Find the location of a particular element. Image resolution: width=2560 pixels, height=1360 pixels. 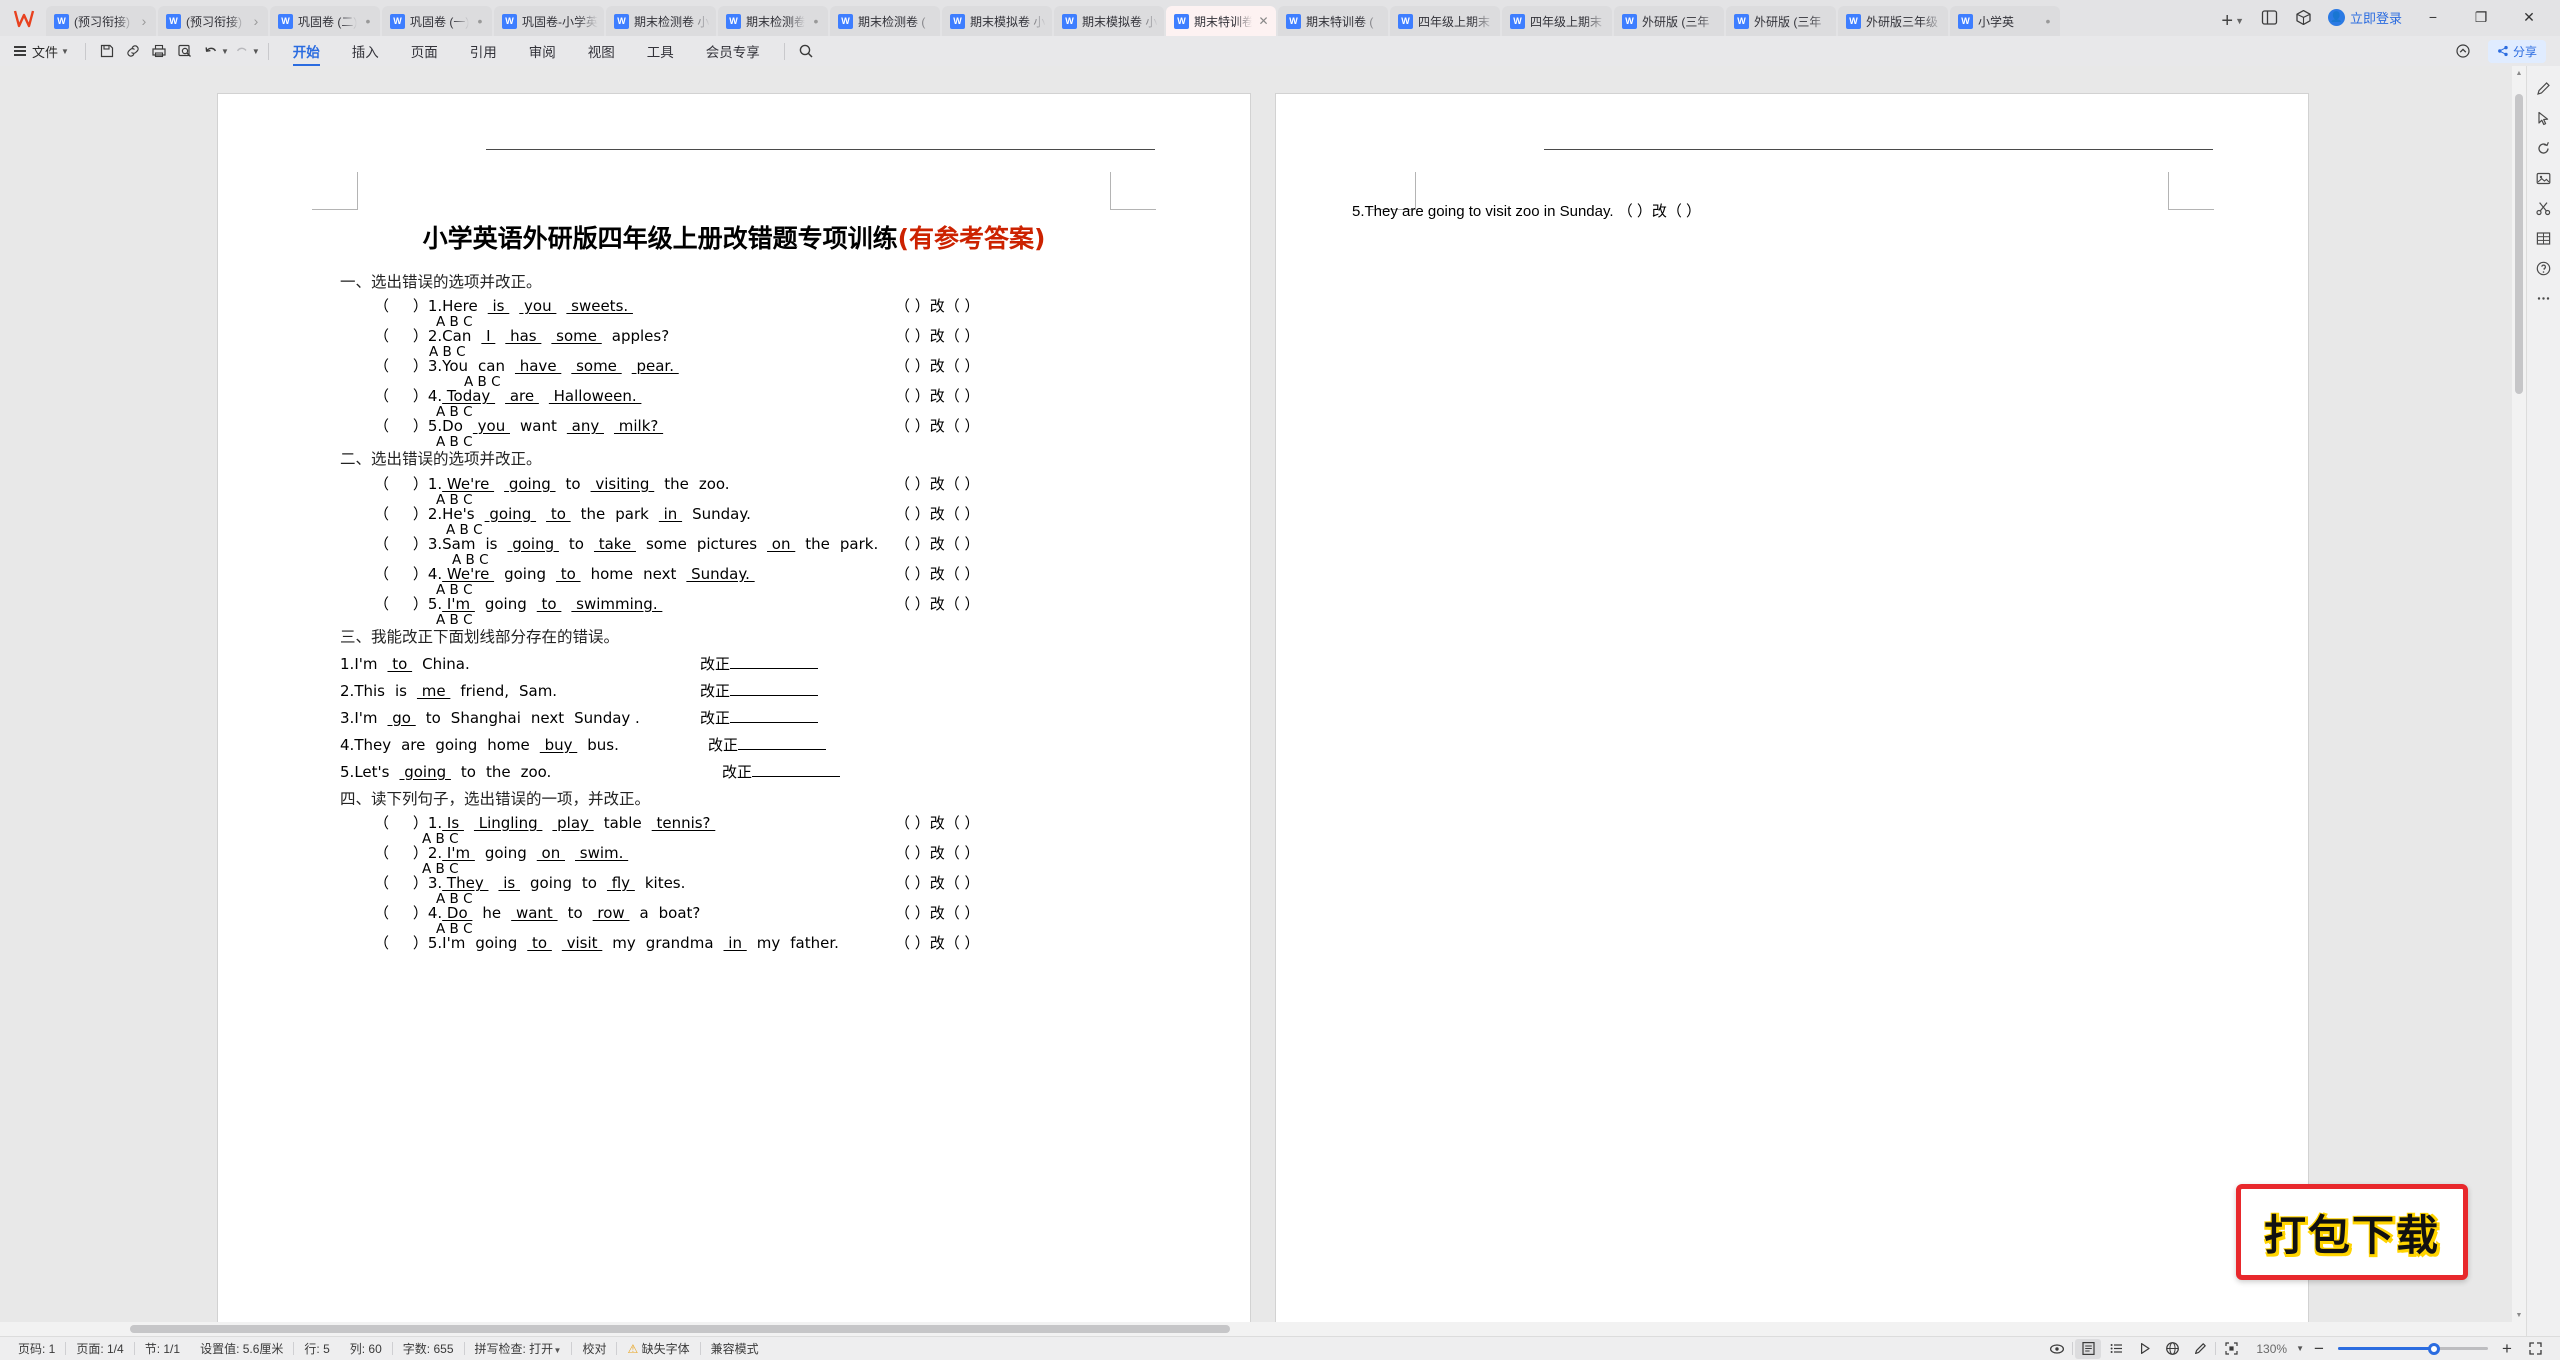

web-view-icon is located at coordinates (2172, 1349).